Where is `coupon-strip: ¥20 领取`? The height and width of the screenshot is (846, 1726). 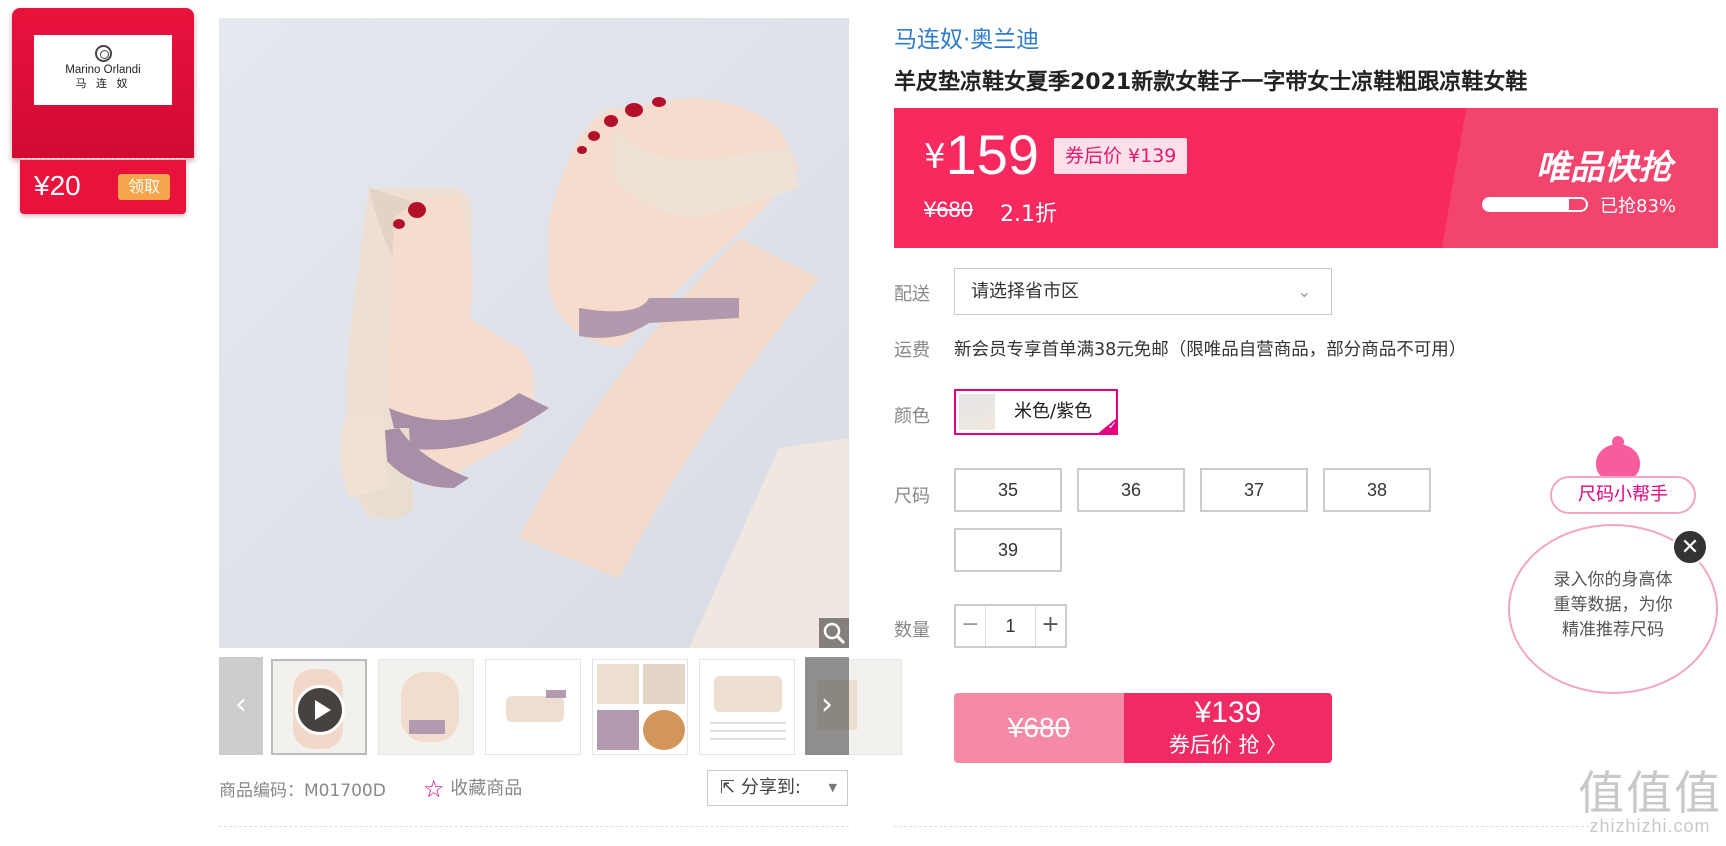 coupon-strip: ¥20 领取 is located at coordinates (103, 187).